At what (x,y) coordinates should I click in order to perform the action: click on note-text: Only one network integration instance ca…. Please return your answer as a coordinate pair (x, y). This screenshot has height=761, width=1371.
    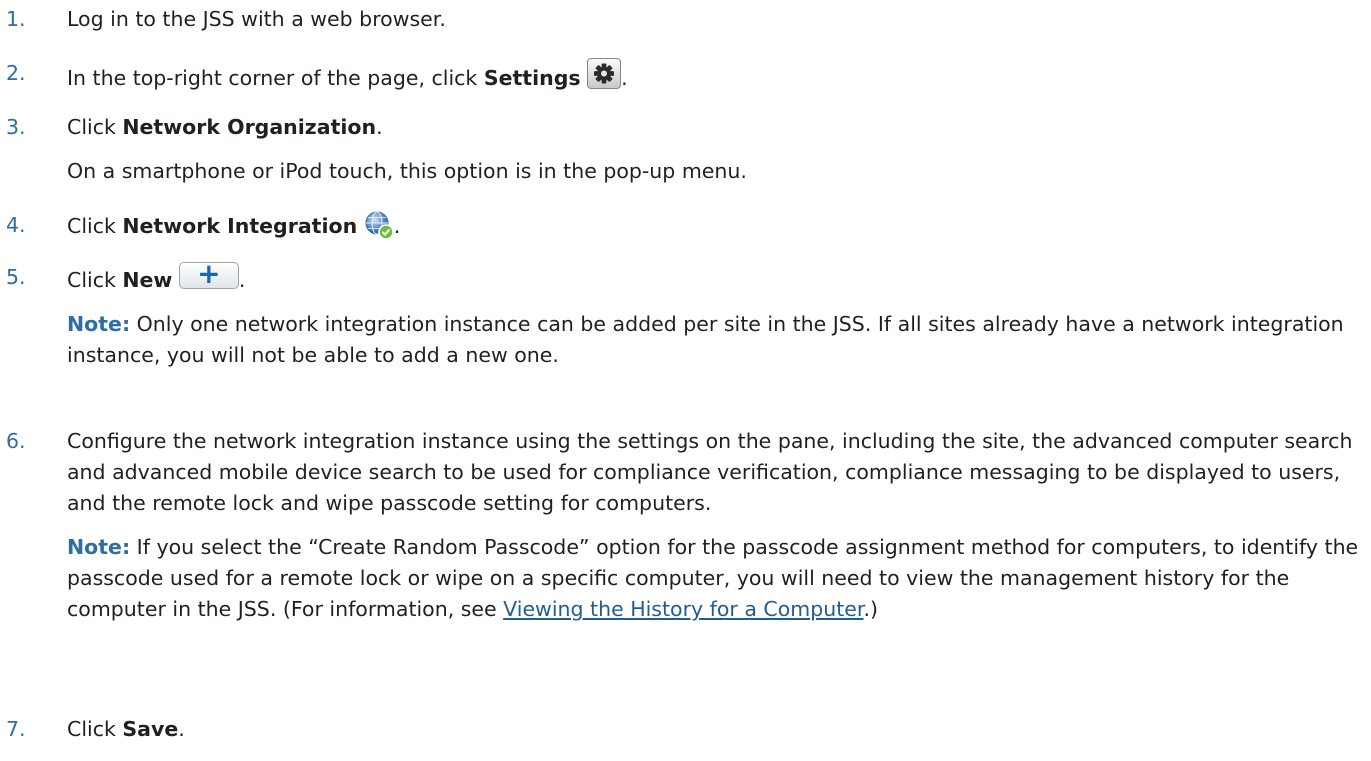
    Looking at the image, I should click on (705, 339).